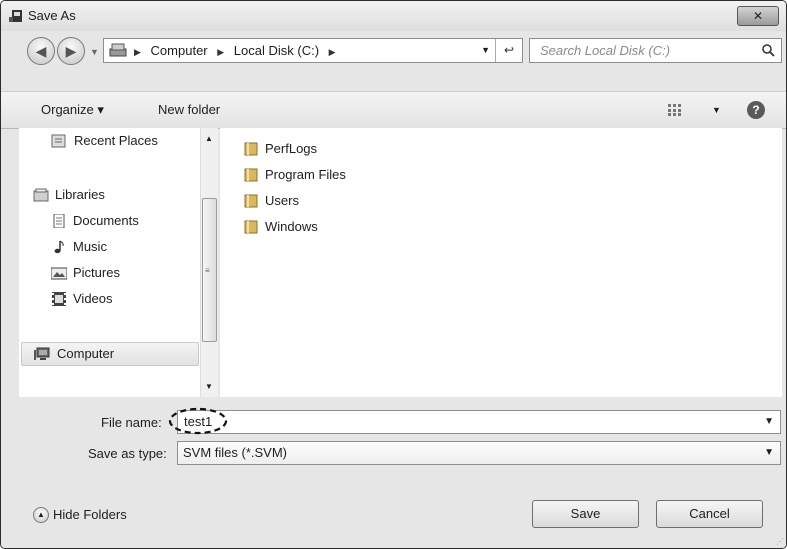 The height and width of the screenshot is (549, 787). I want to click on sidebar-item-label: Pictures, so click(96, 272).